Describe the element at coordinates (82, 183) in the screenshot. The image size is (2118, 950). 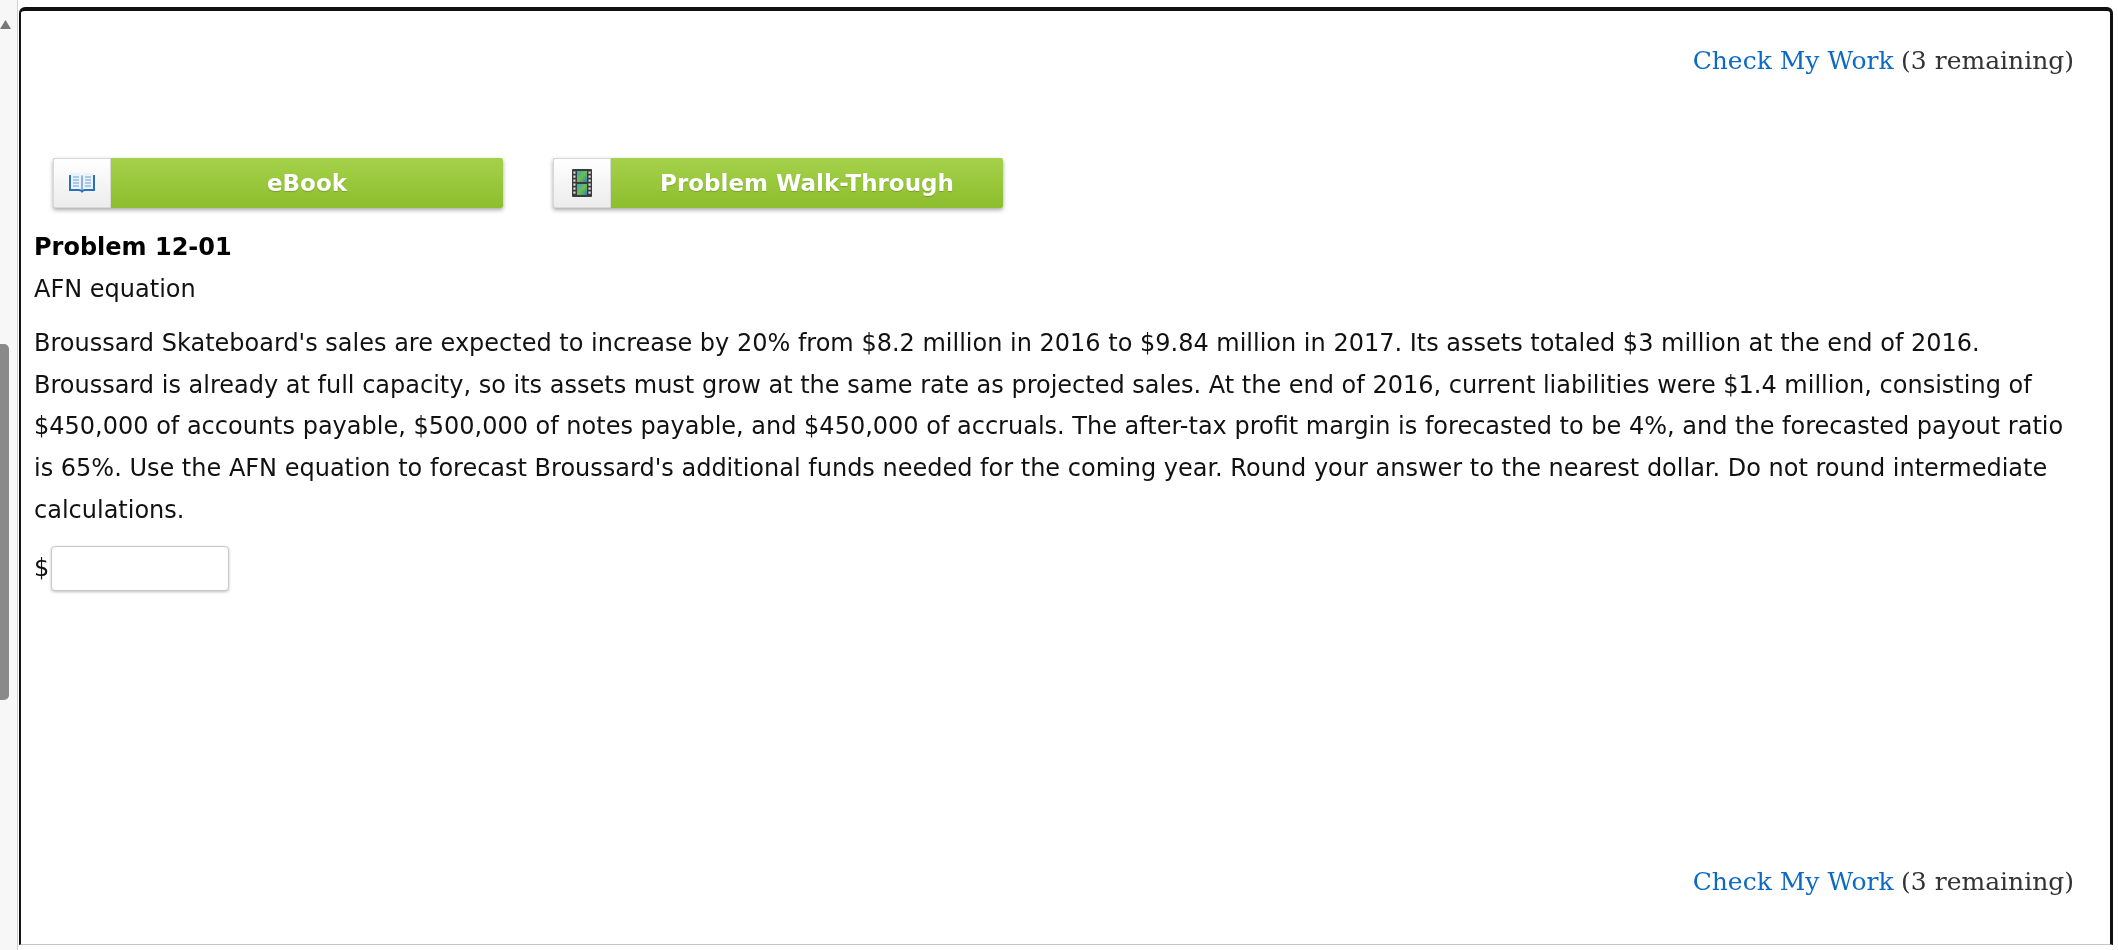
I see `book-icon` at that location.